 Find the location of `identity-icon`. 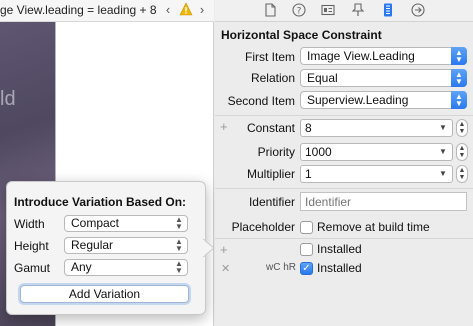

identity-icon is located at coordinates (328, 10).